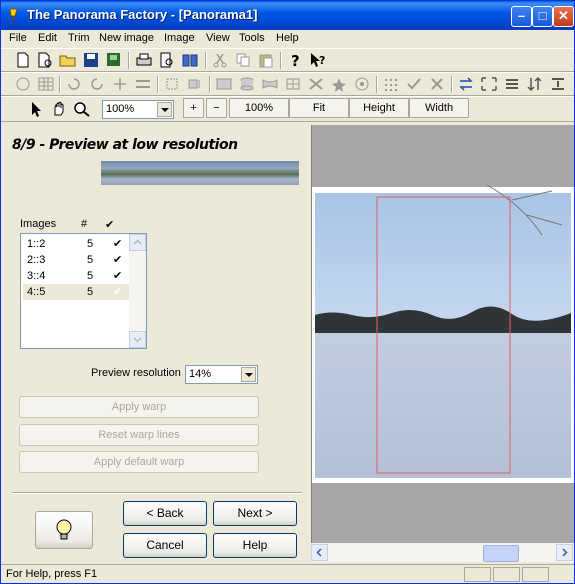 This screenshot has width=575, height=584. Describe the element at coordinates (91, 60) in the screenshot. I see `save-icon` at that location.